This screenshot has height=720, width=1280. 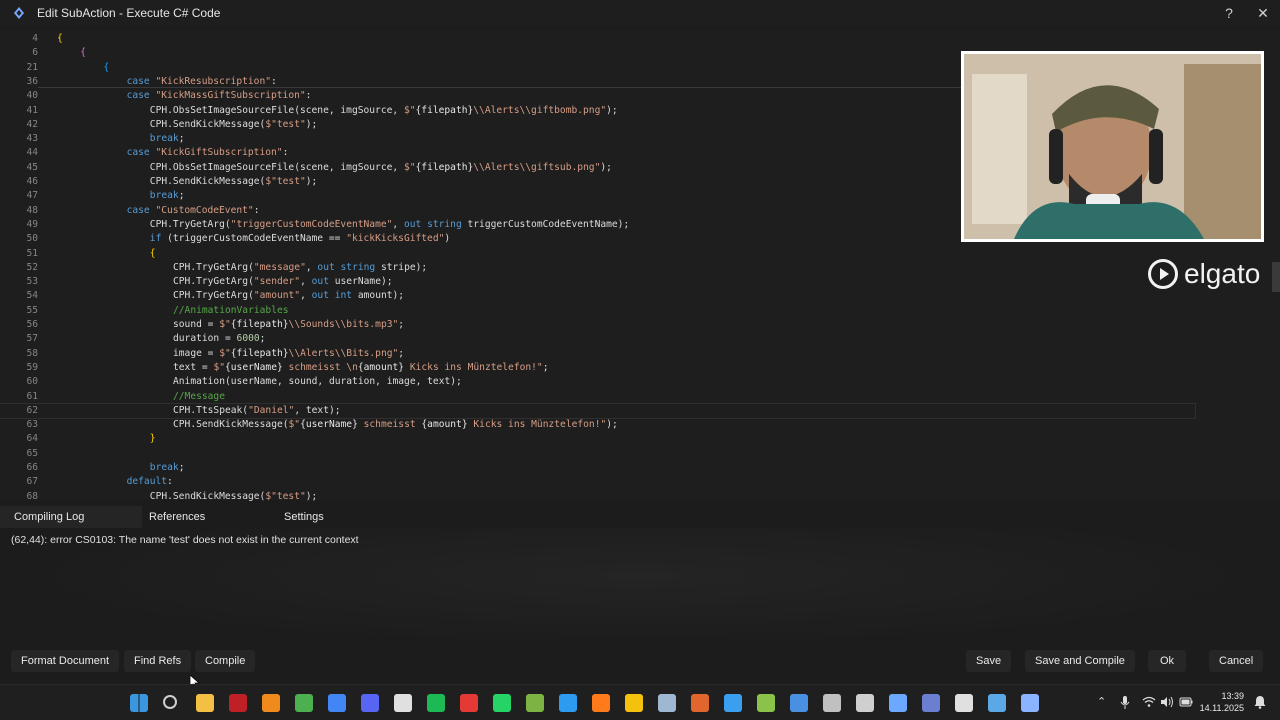 What do you see at coordinates (931, 703) in the screenshot?
I see `app-dark-icon` at bounding box center [931, 703].